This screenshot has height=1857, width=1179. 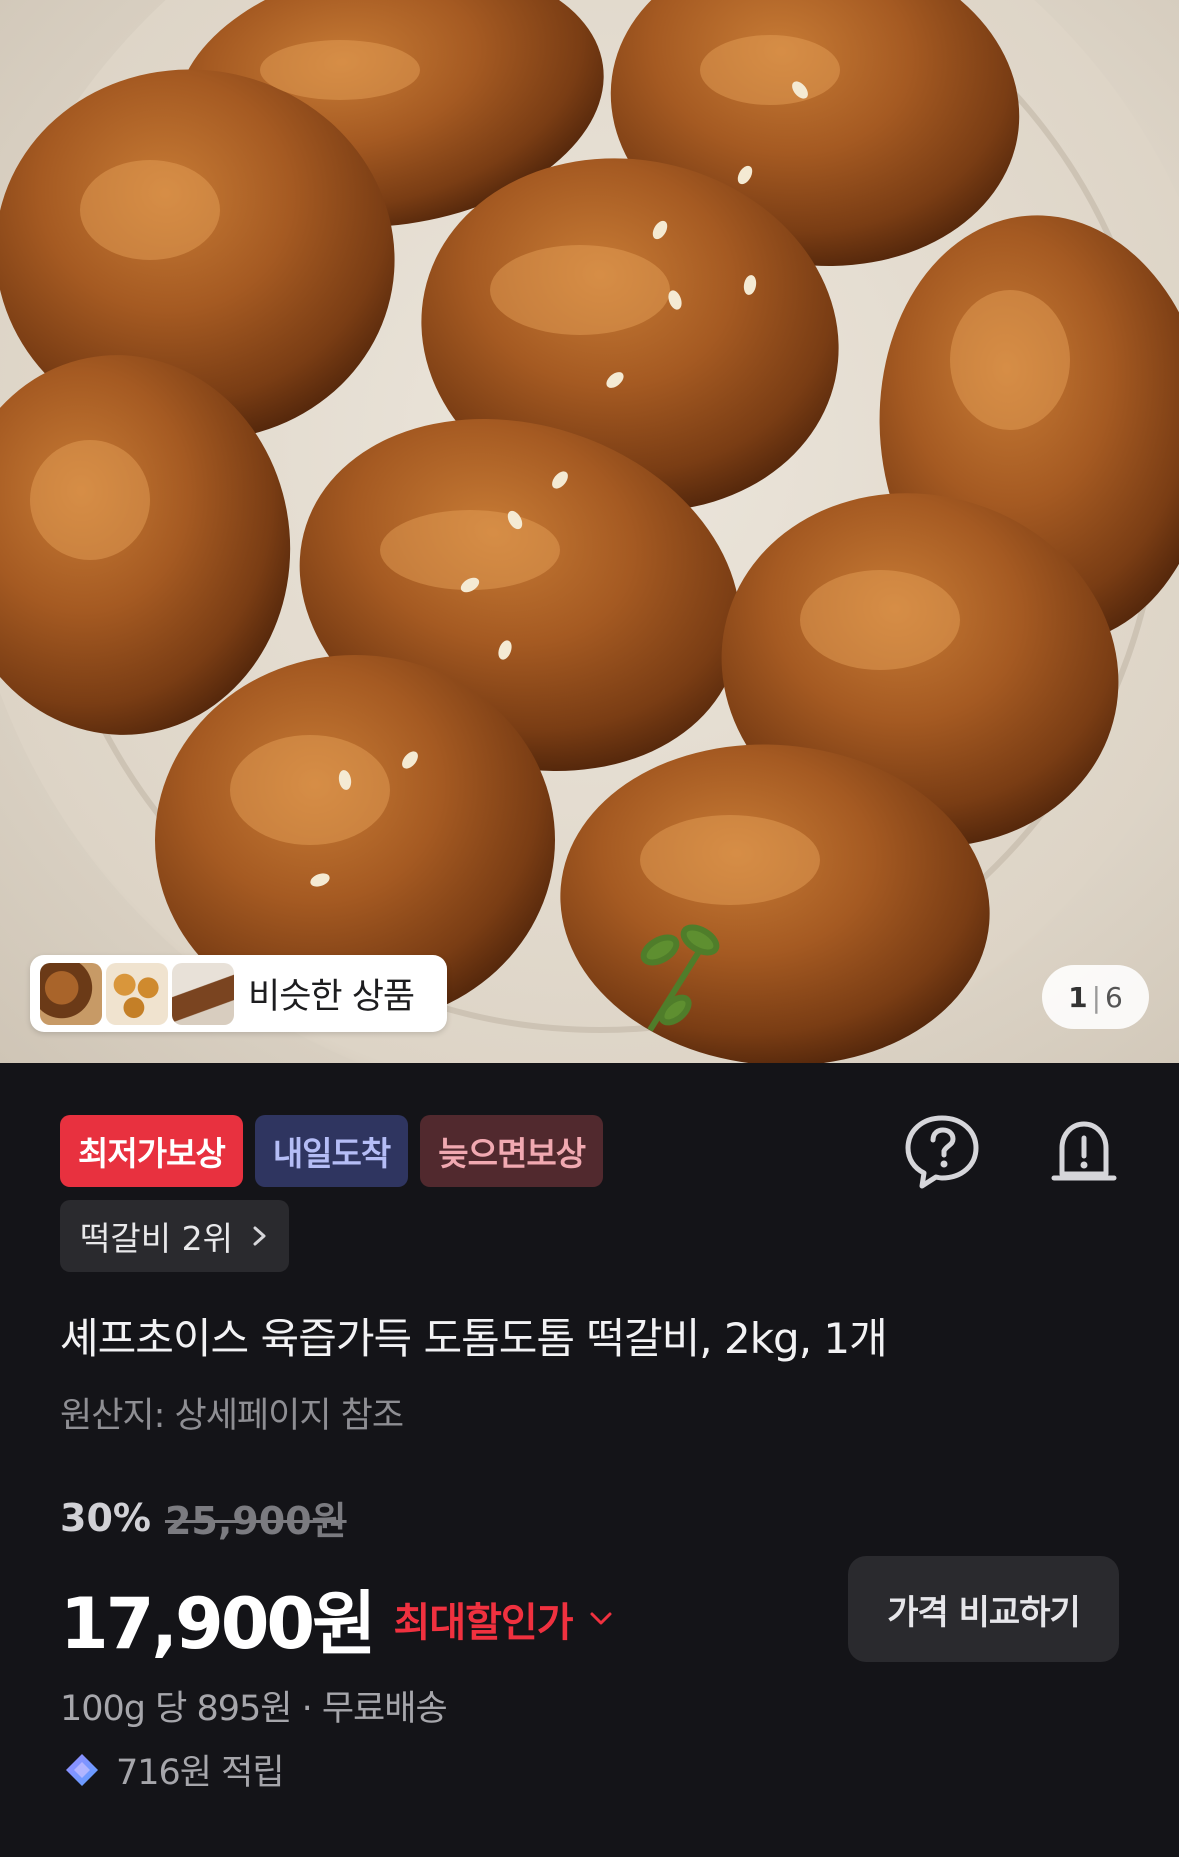 What do you see at coordinates (238, 993) in the screenshot?
I see `similar-products-button: 비슷한 상품` at bounding box center [238, 993].